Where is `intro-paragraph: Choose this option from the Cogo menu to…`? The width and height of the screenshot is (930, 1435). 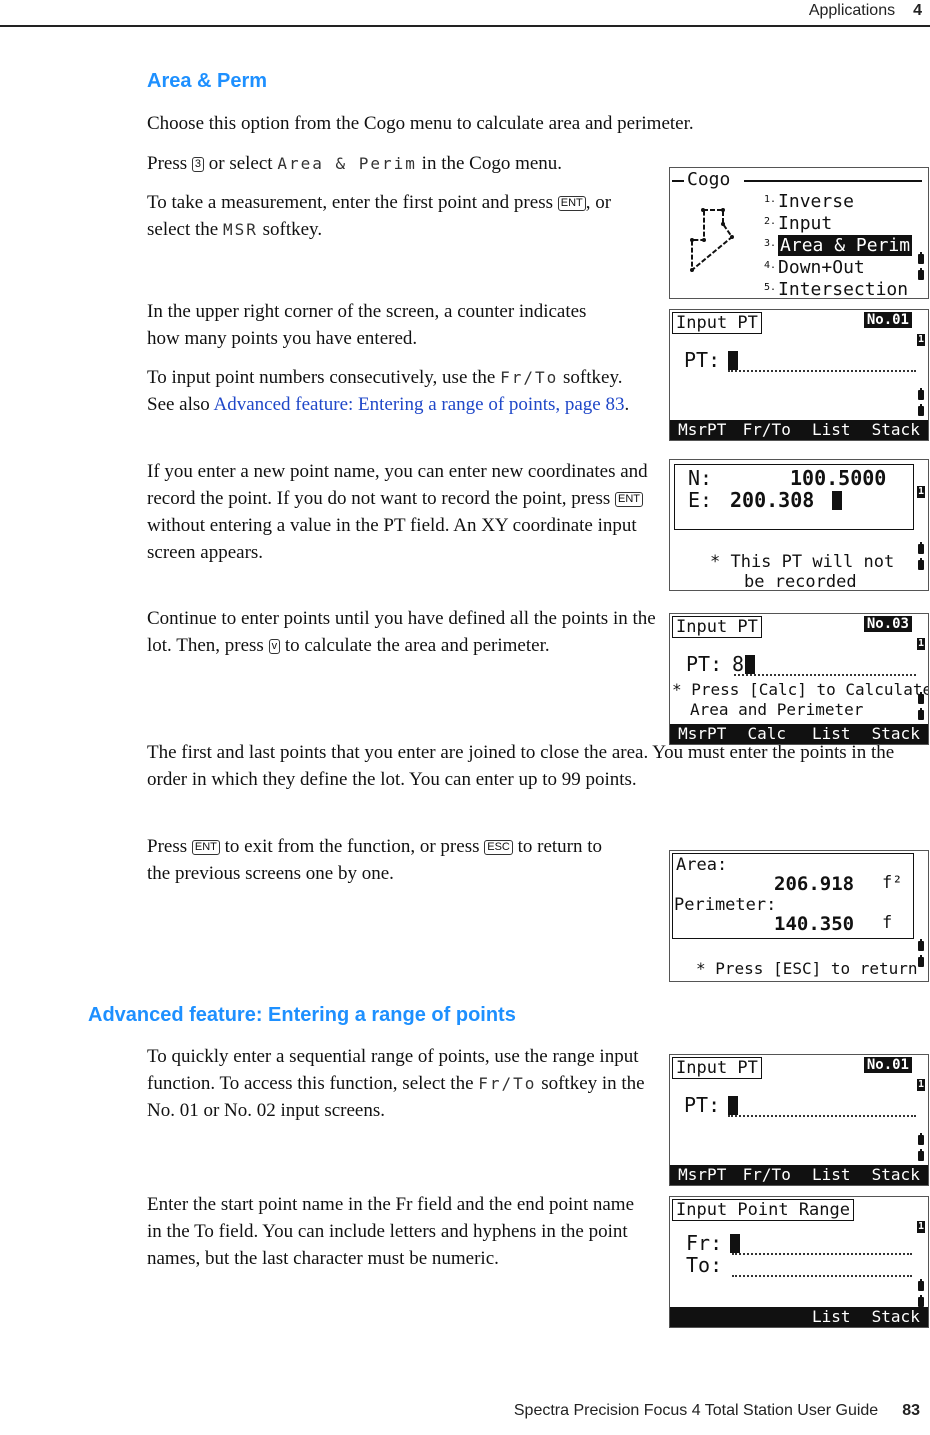
intro-paragraph: Choose this option from the Cogo menu to… is located at coordinates (527, 123).